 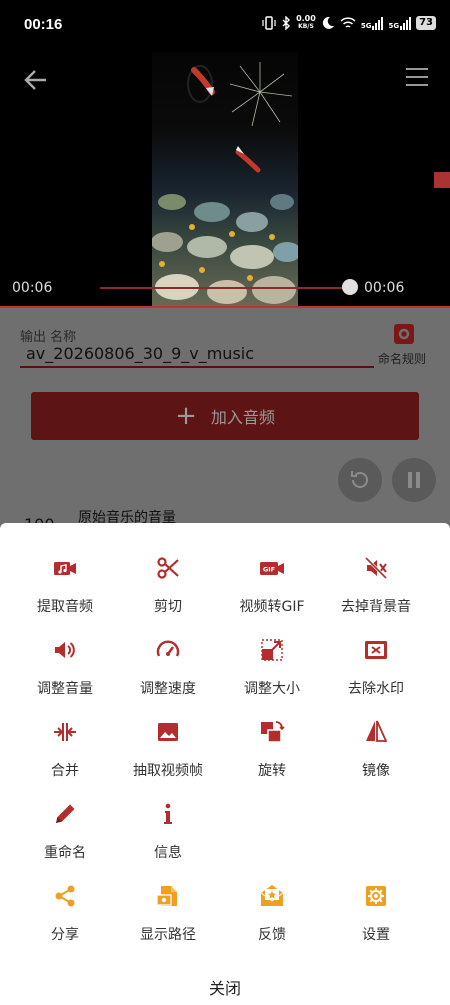 What do you see at coordinates (376, 607) in the screenshot?
I see `action-label: 去掉背景音` at bounding box center [376, 607].